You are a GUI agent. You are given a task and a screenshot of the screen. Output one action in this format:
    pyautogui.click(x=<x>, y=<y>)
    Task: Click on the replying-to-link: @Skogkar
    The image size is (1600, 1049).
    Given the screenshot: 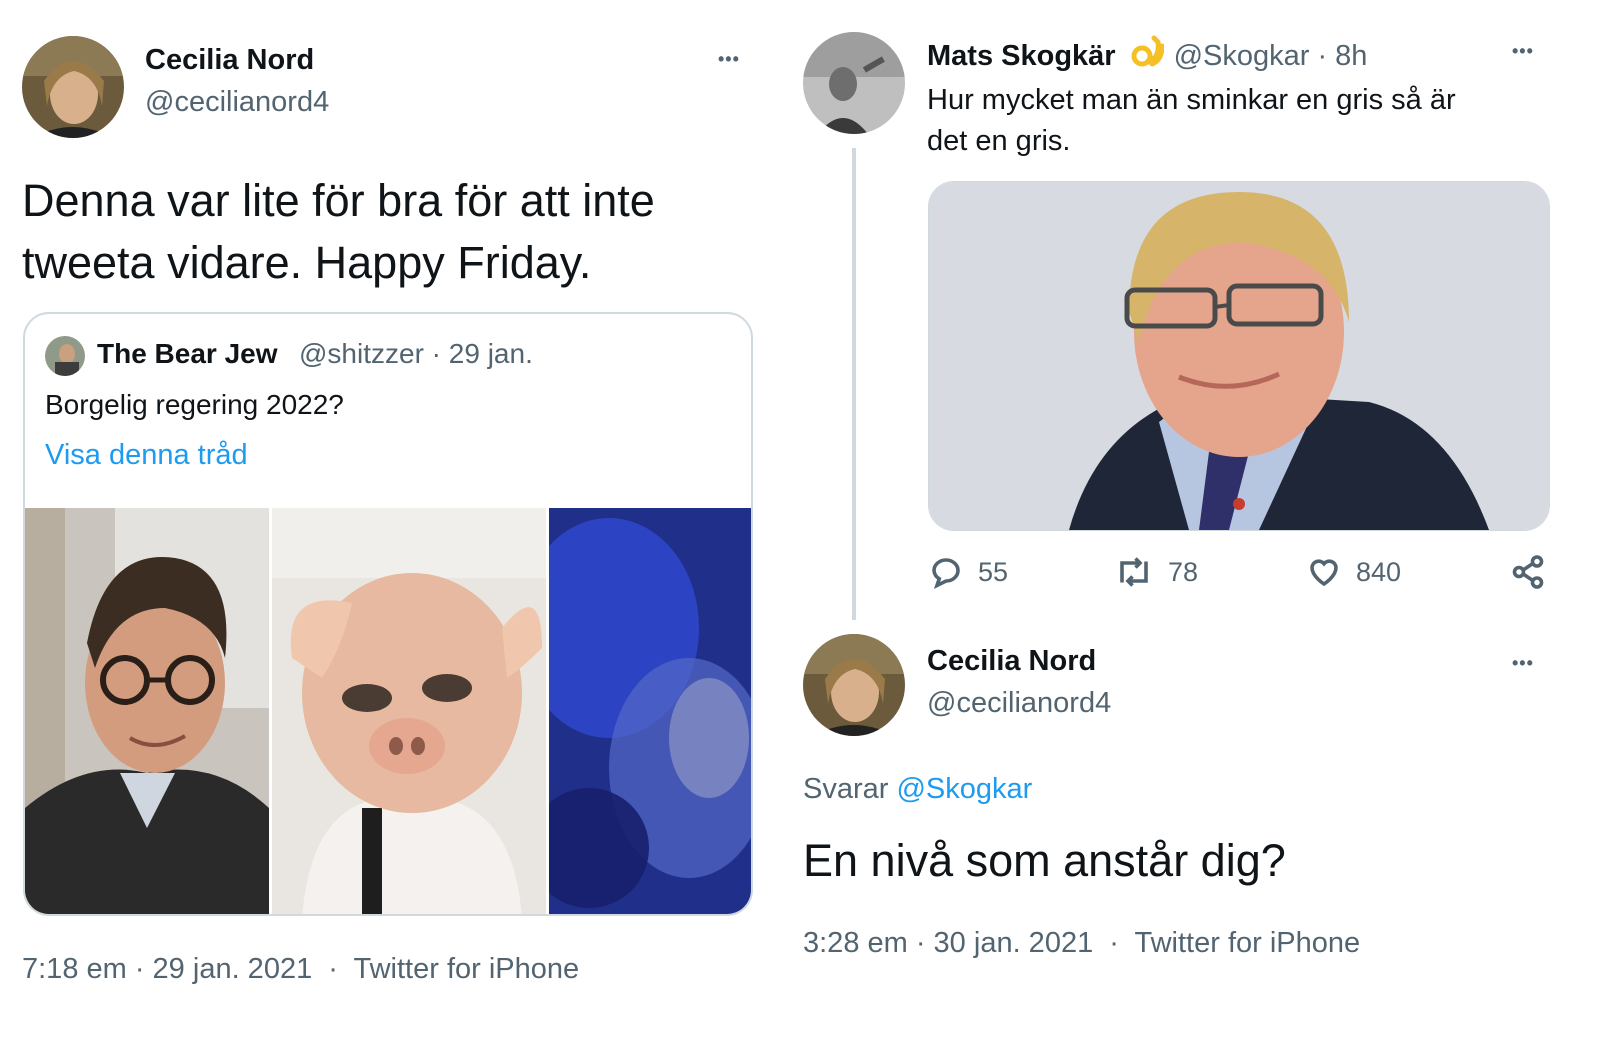 What is the action you would take?
    pyautogui.click(x=964, y=789)
    